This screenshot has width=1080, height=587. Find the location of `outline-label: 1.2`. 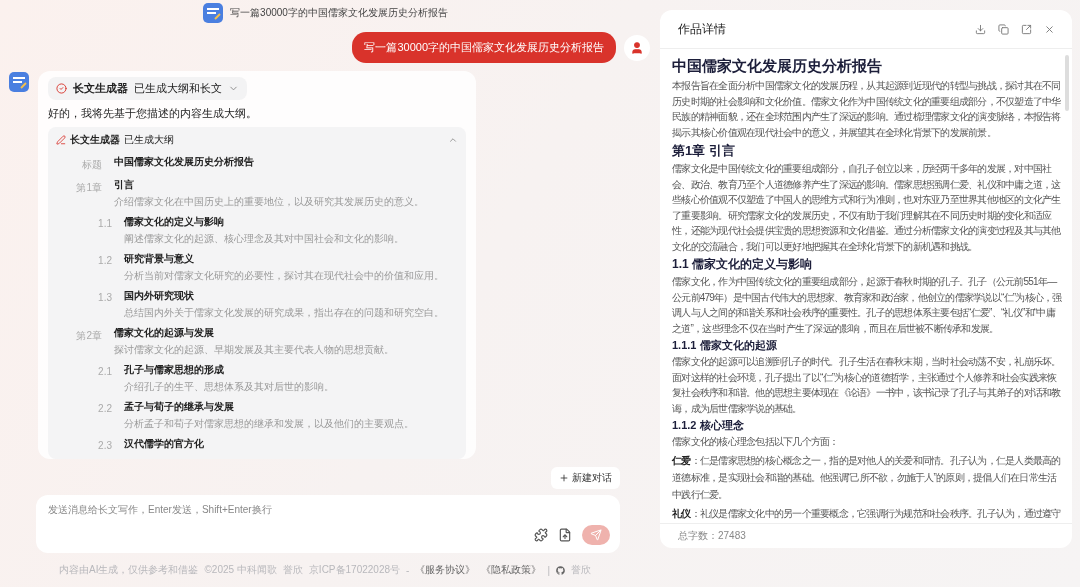

outline-label: 1.2 is located at coordinates (104, 261).